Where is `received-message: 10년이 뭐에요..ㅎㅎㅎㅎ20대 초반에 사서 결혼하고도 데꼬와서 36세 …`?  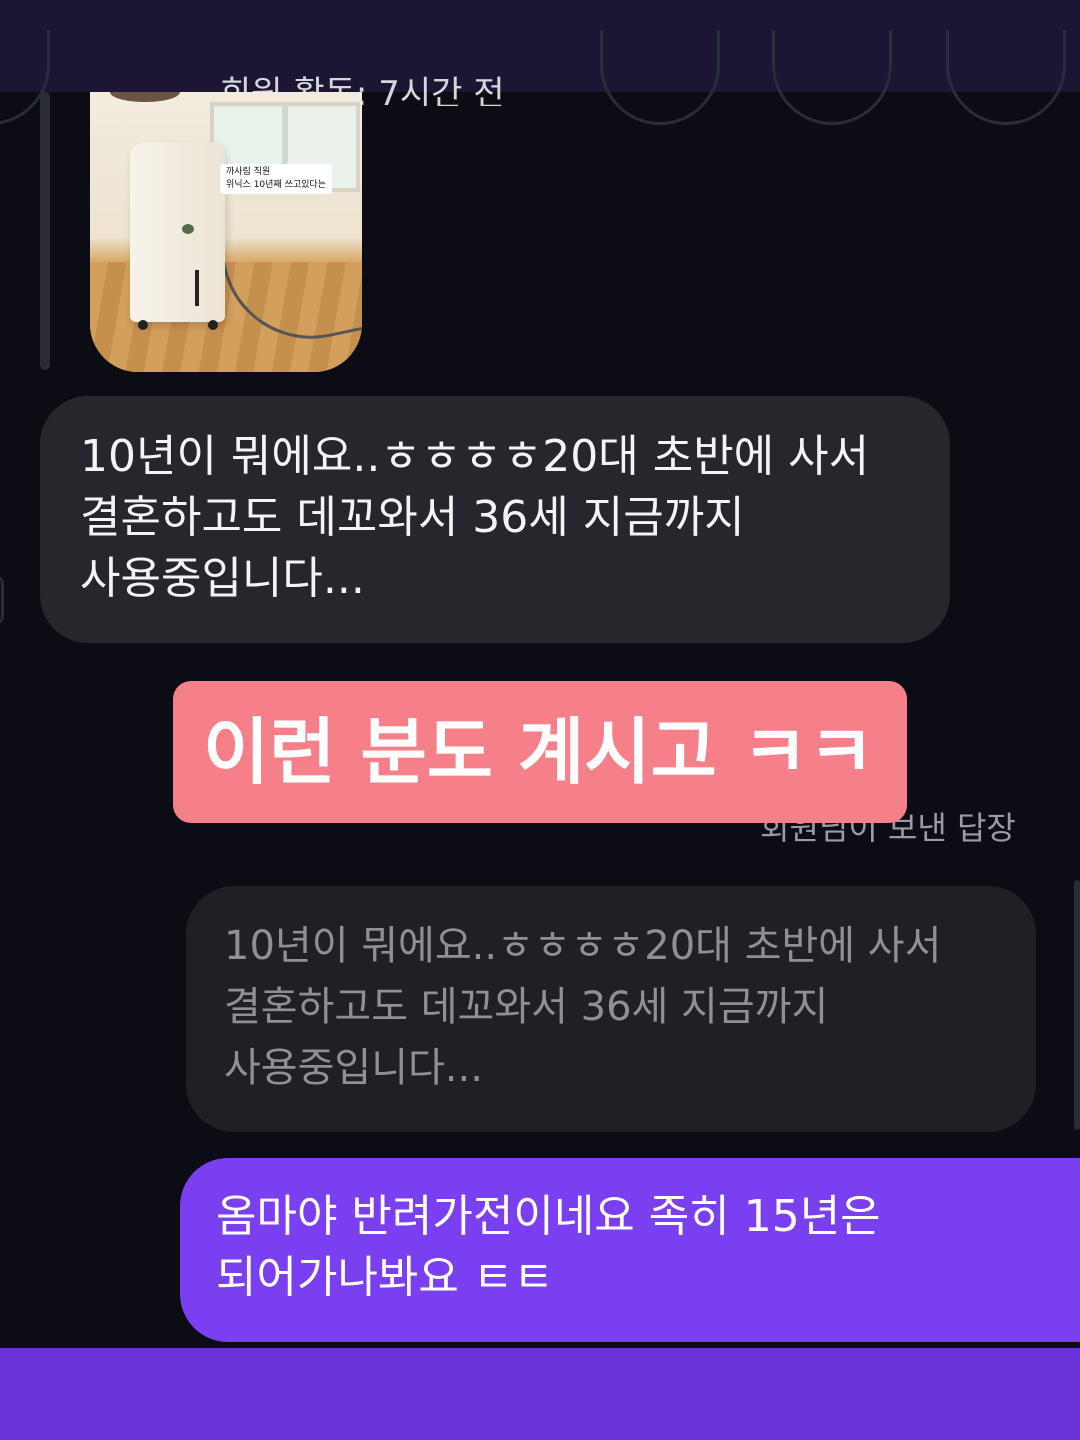 received-message: 10년이 뭐에요..ㅎㅎㅎㅎ20대 초반에 사서 결혼하고도 데꼬와서 36세 … is located at coordinates (495, 519).